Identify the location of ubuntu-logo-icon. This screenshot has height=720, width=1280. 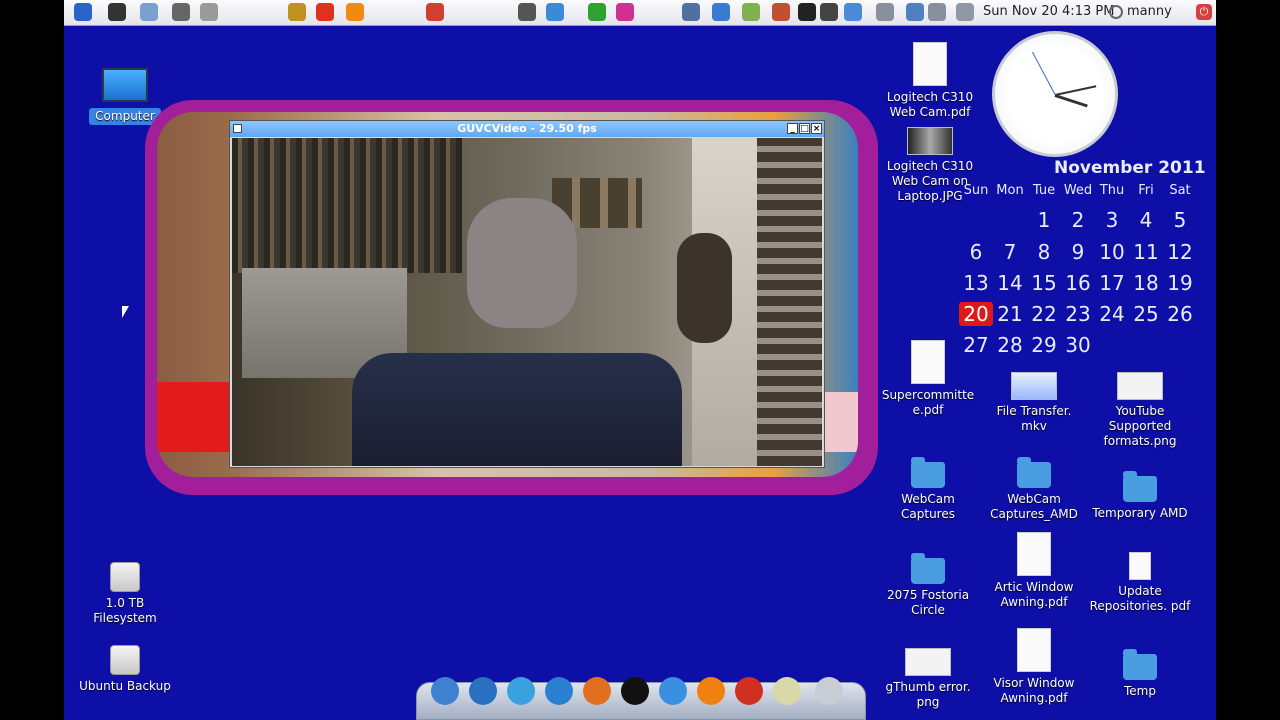
(83, 12).